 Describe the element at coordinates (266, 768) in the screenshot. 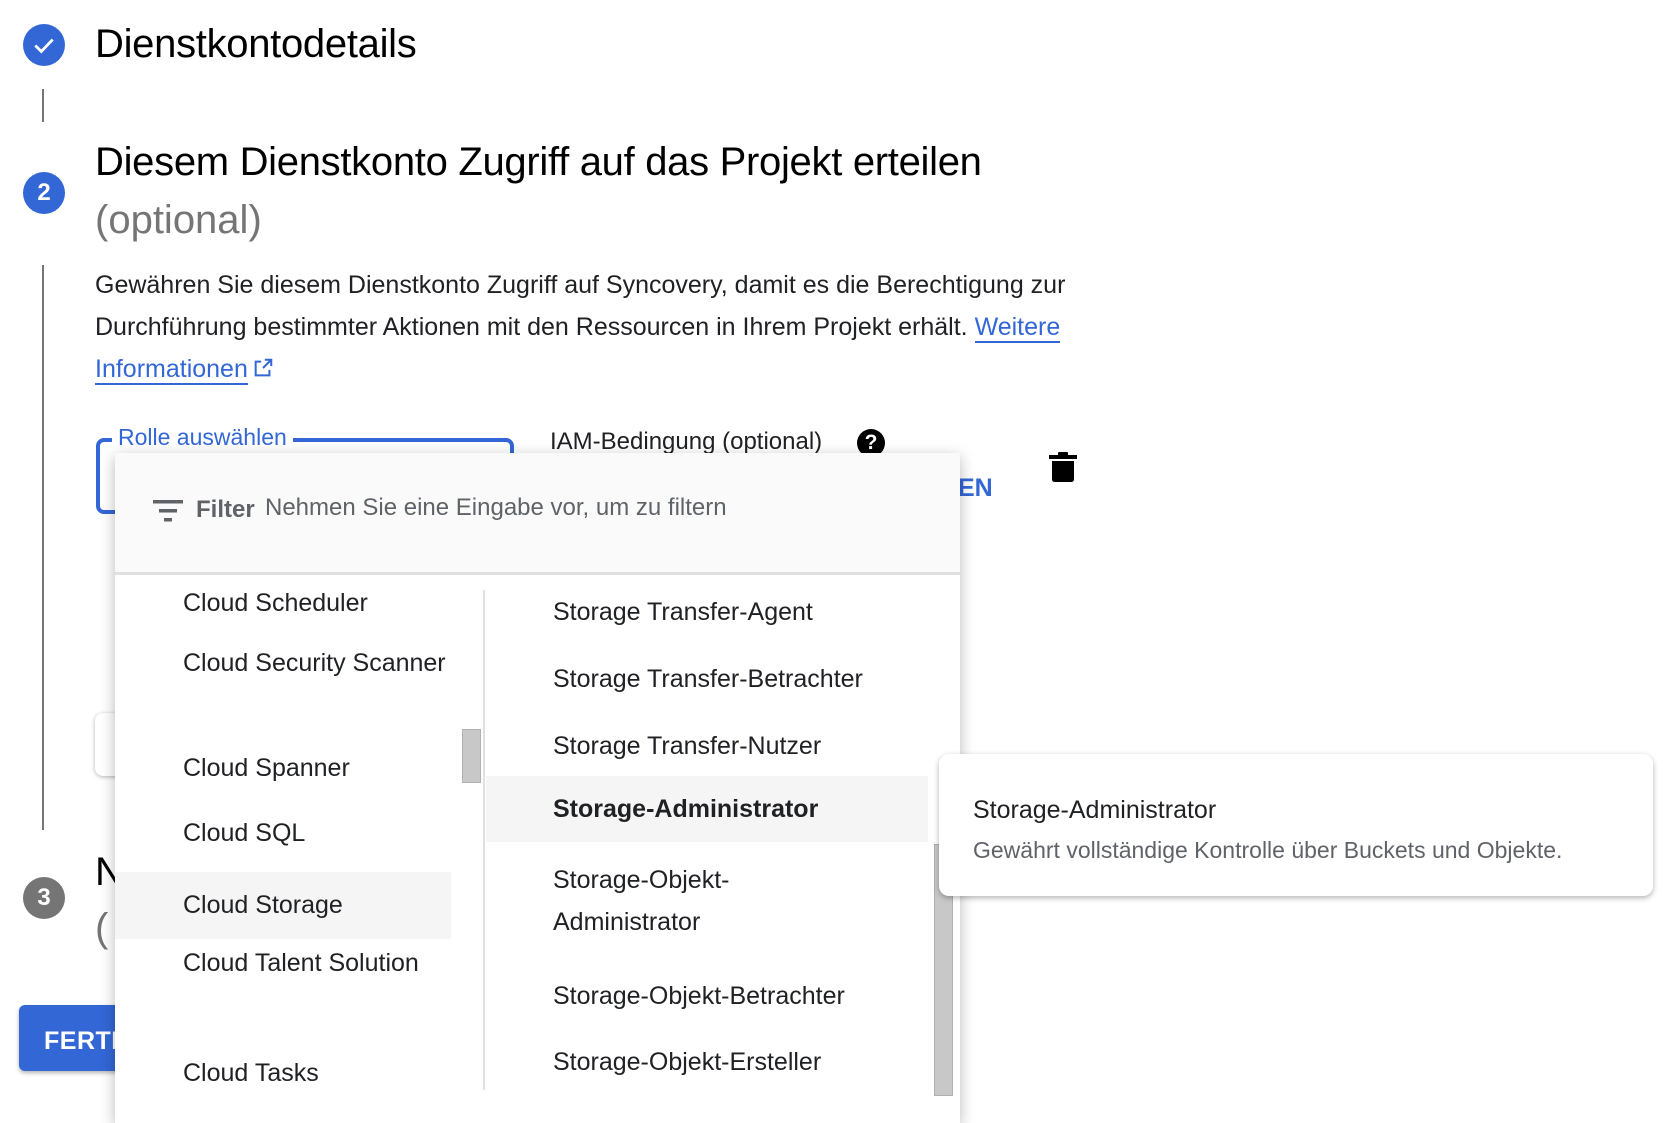

I see `service-item-label: Cloud Spanner` at that location.